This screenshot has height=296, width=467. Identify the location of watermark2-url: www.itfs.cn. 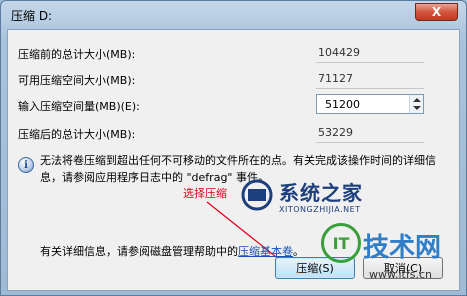
(400, 274).